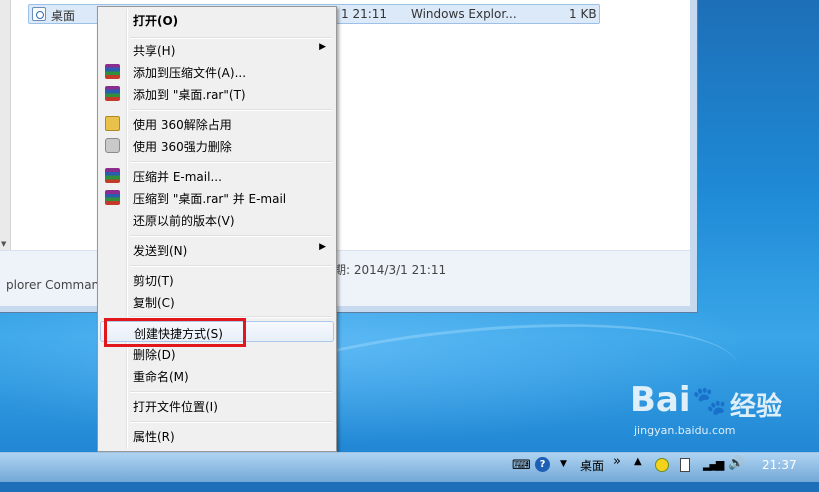 The image size is (819, 492). I want to click on menu-item-compress-rar-email: 压缩到 "桌面.rar" 并 E-mail, so click(217, 197).